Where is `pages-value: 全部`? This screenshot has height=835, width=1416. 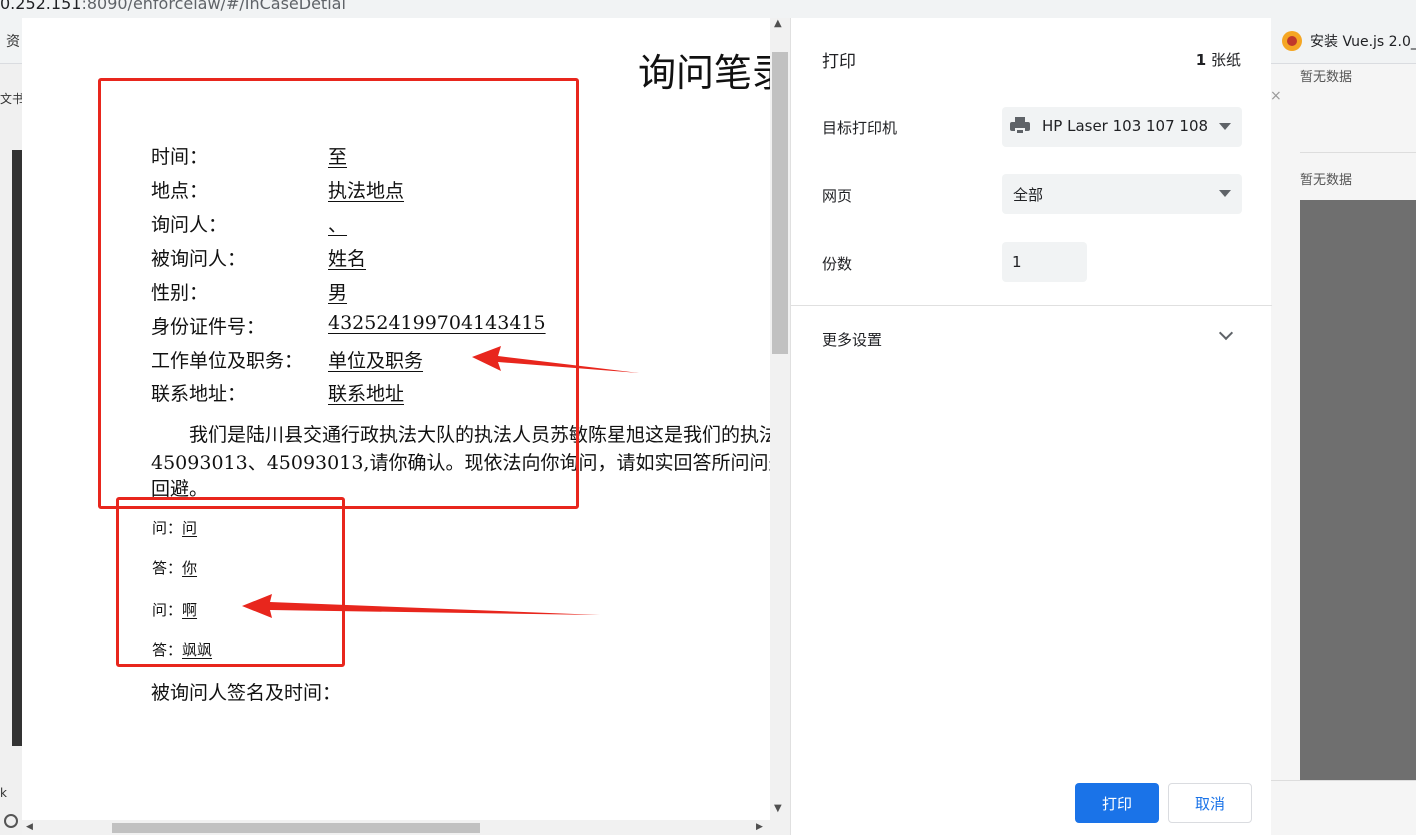 pages-value: 全部 is located at coordinates (1028, 195).